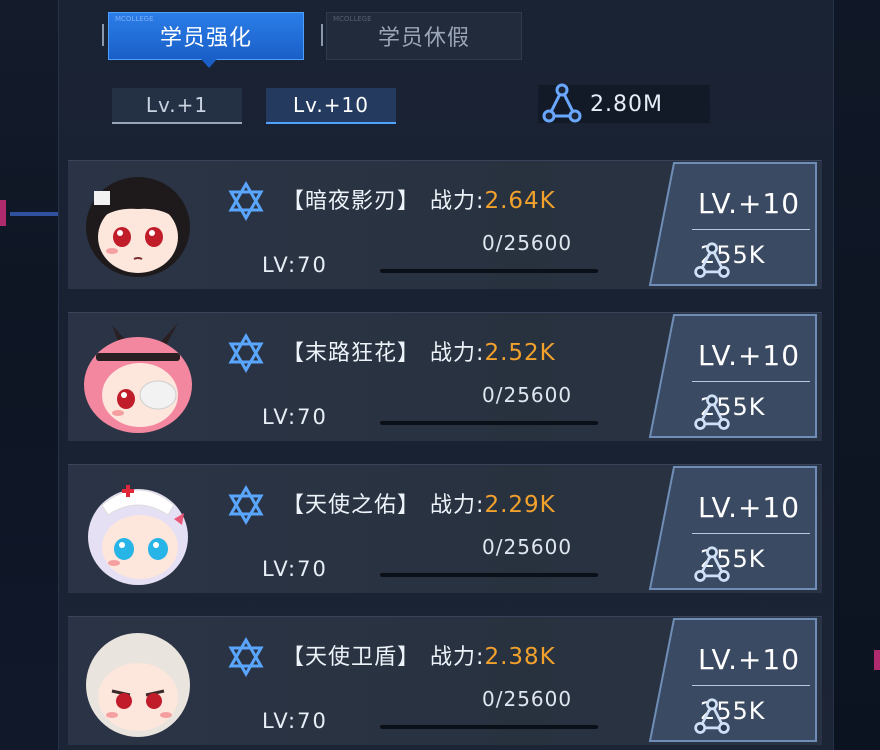 The image size is (880, 750). What do you see at coordinates (137, 532) in the screenshot?
I see `nurse-girl-avatar` at bounding box center [137, 532].